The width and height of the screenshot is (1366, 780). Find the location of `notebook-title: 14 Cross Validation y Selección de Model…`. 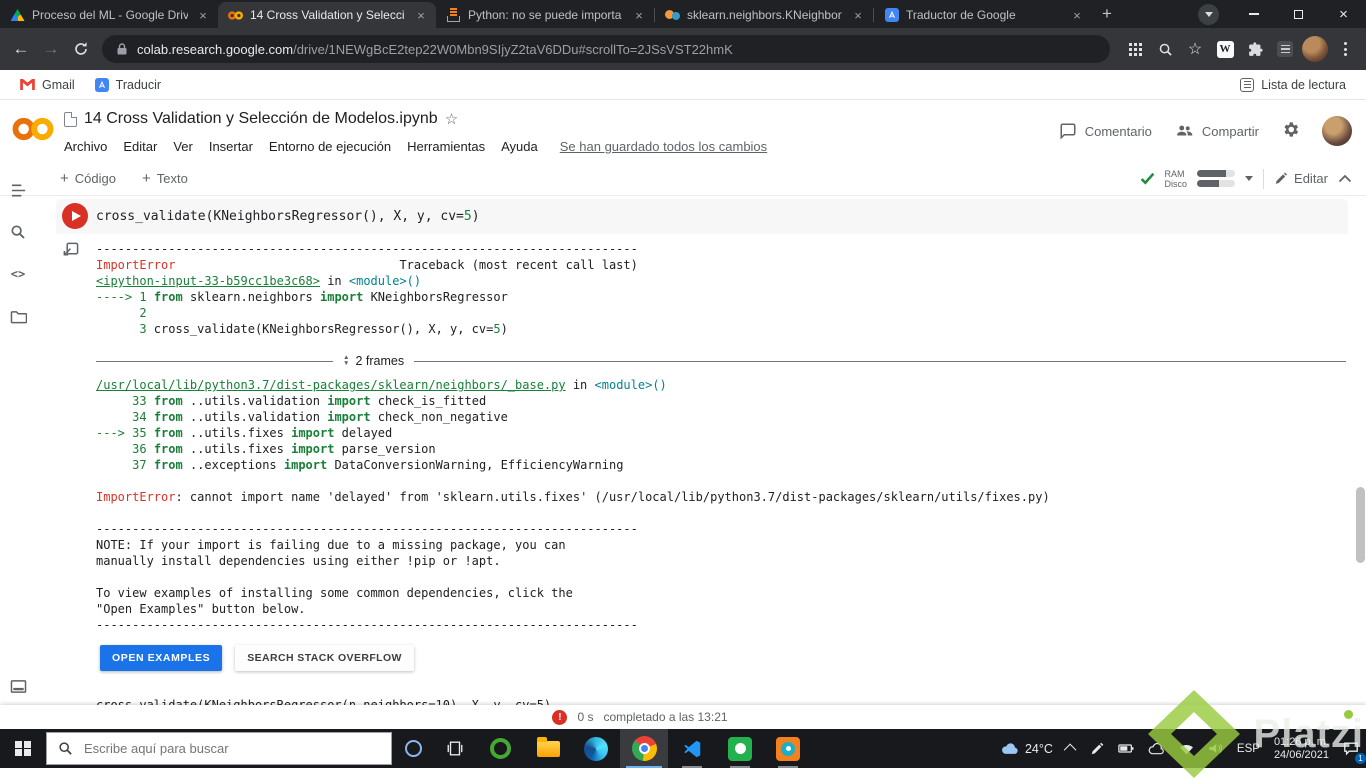

notebook-title: 14 Cross Validation y Selección de Model… is located at coordinates (261, 119).